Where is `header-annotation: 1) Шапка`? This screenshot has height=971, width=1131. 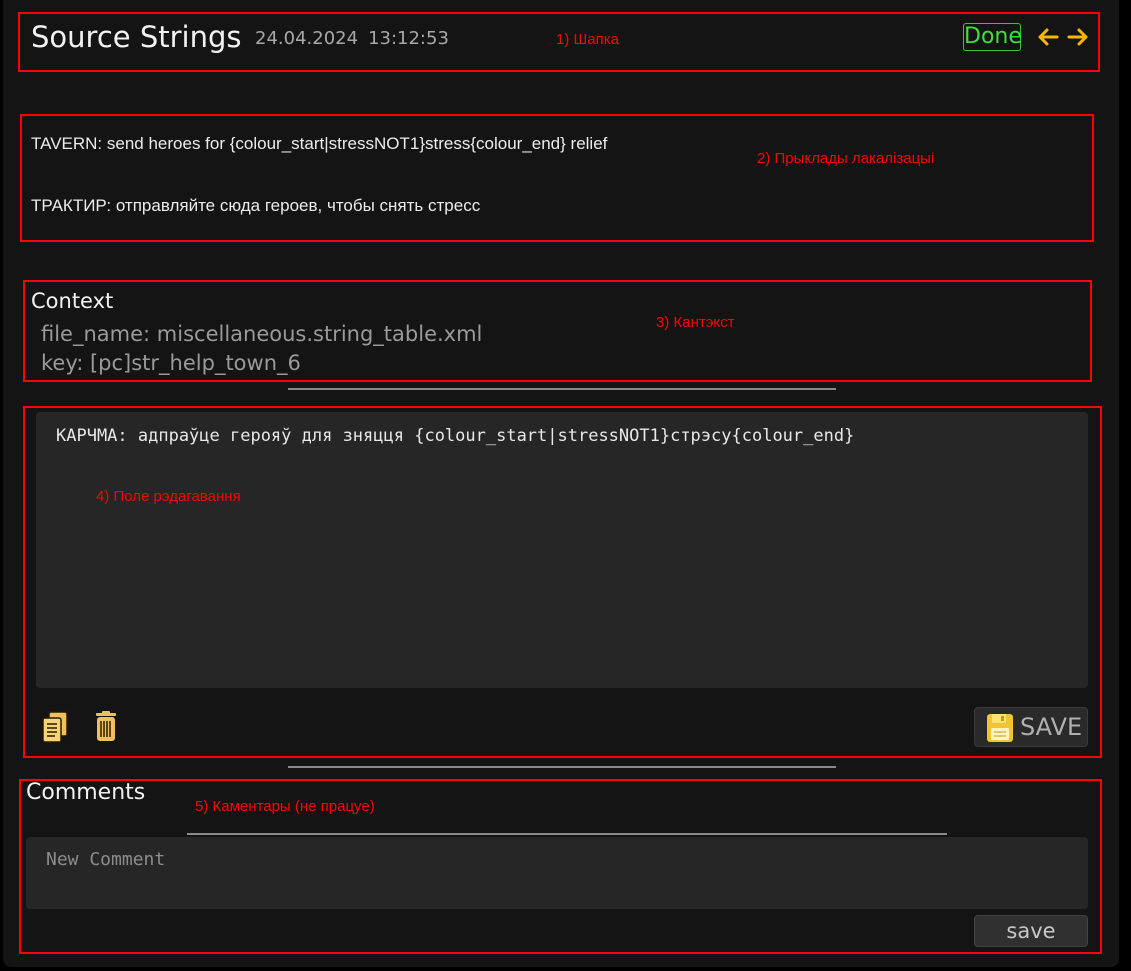
header-annotation: 1) Шапка is located at coordinates (587, 39).